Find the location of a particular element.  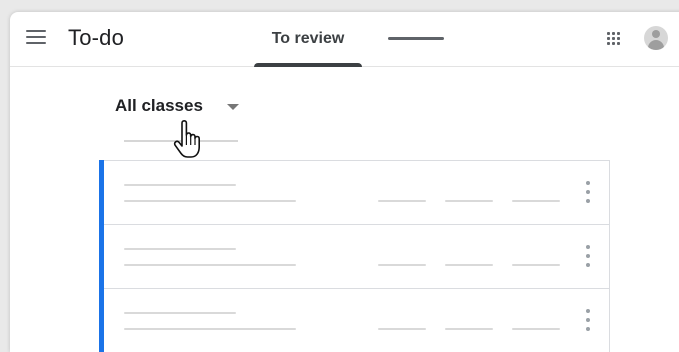

tab-label: To review is located at coordinates (308, 38).